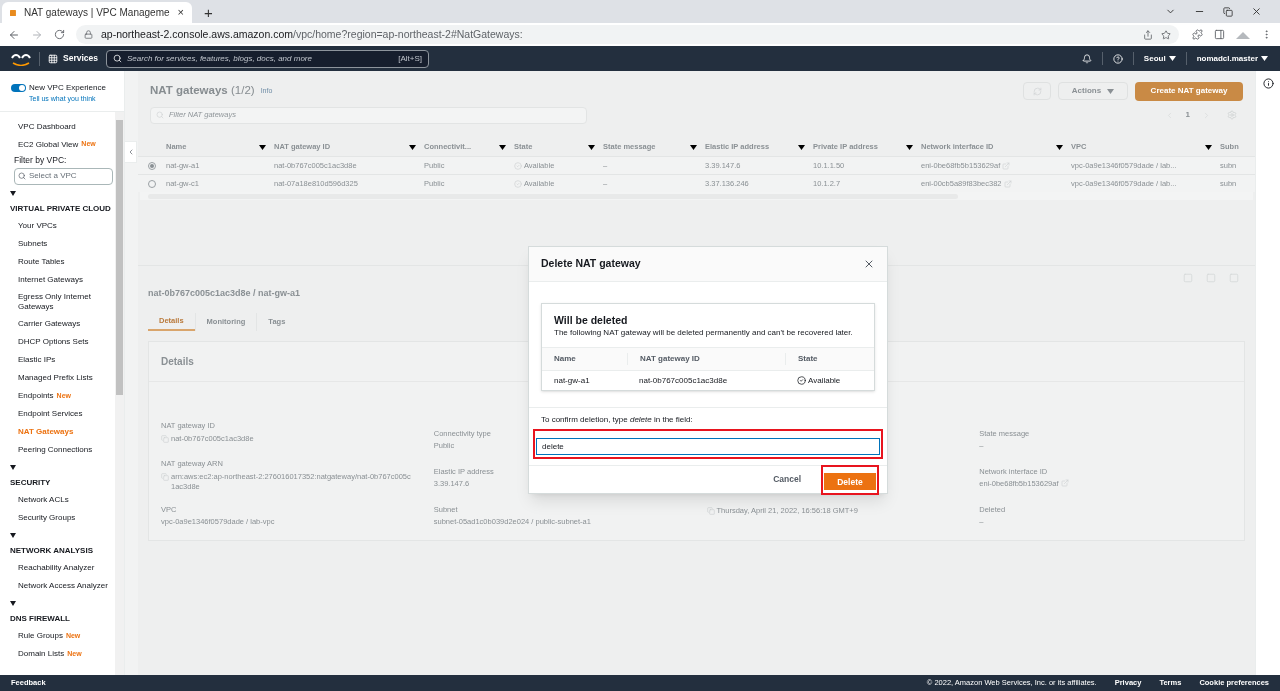 The height and width of the screenshot is (691, 1280). What do you see at coordinates (708, 446) in the screenshot?
I see `confirm-input: delete` at bounding box center [708, 446].